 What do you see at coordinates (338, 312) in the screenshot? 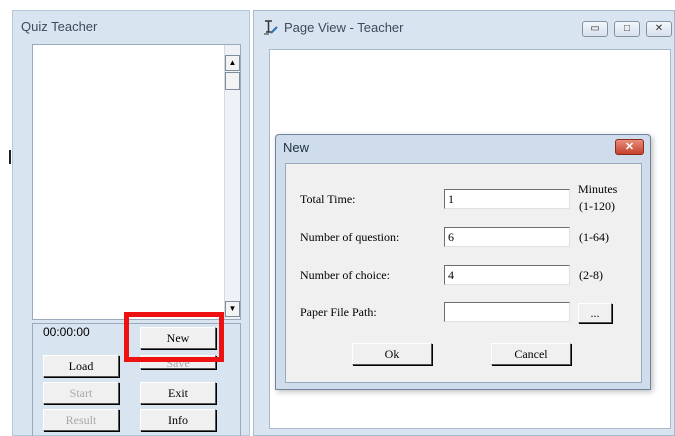
I see `paper-path-label: Paper File Path:` at bounding box center [338, 312].